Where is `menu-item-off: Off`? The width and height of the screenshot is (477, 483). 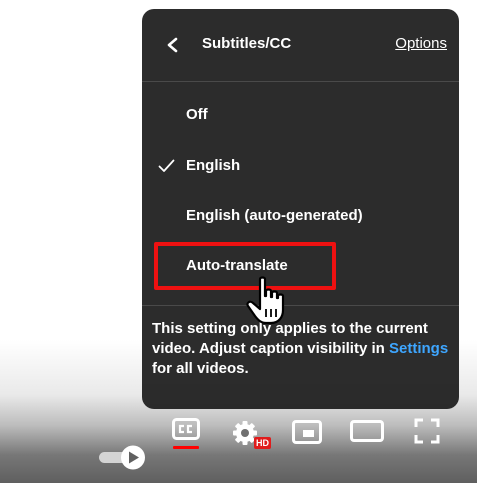
menu-item-off: Off is located at coordinates (300, 116).